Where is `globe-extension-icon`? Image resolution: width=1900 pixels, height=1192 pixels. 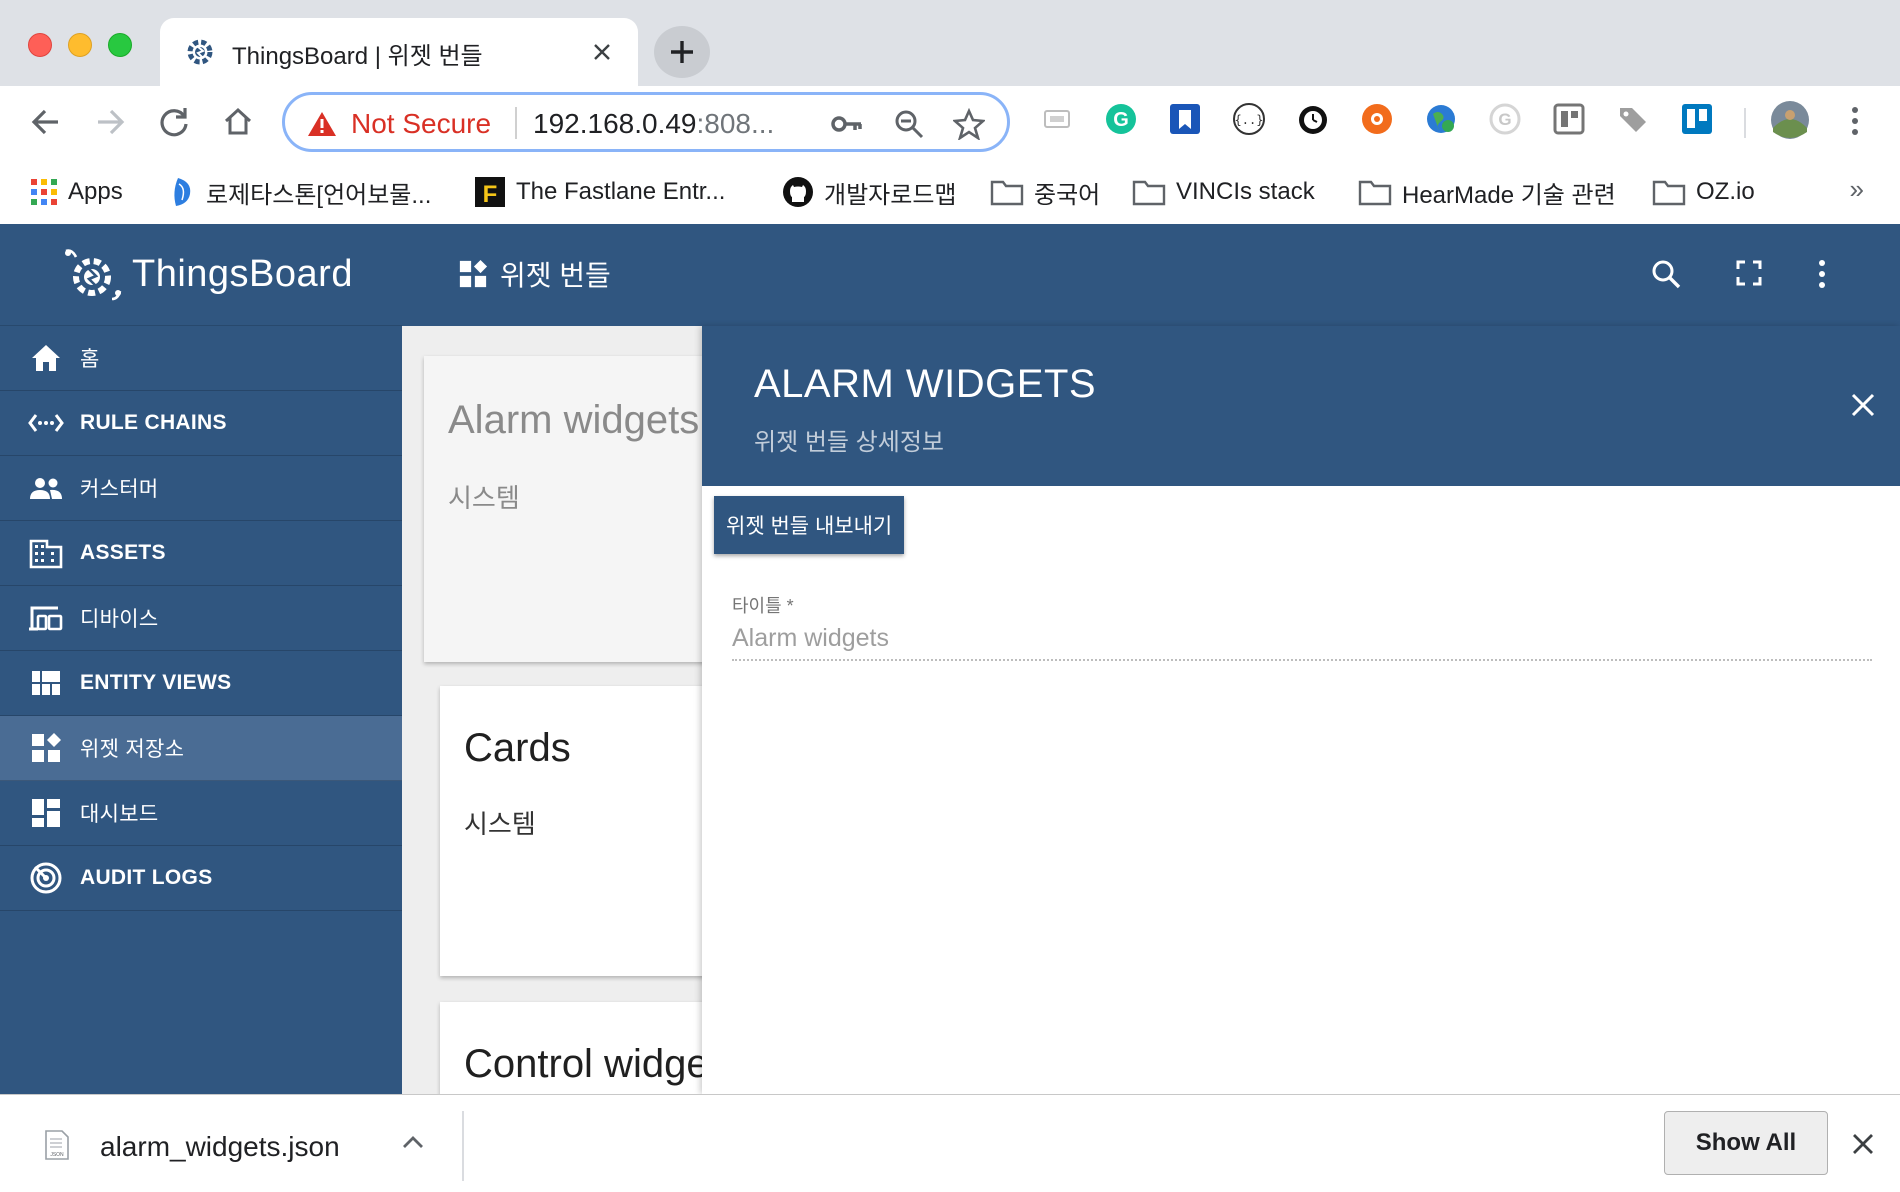 globe-extension-icon is located at coordinates (1441, 119).